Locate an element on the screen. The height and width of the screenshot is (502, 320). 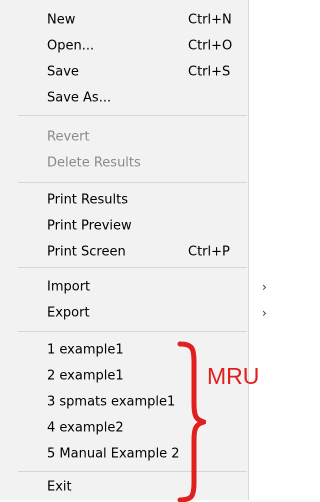
menu-item-open: Open... Ctrl+O is located at coordinates (124, 46).